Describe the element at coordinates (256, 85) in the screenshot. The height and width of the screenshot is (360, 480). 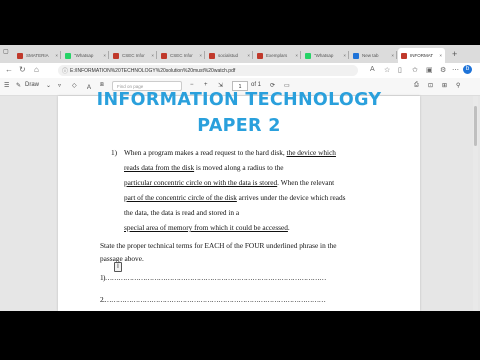
I see `page-total: of 1` at that location.